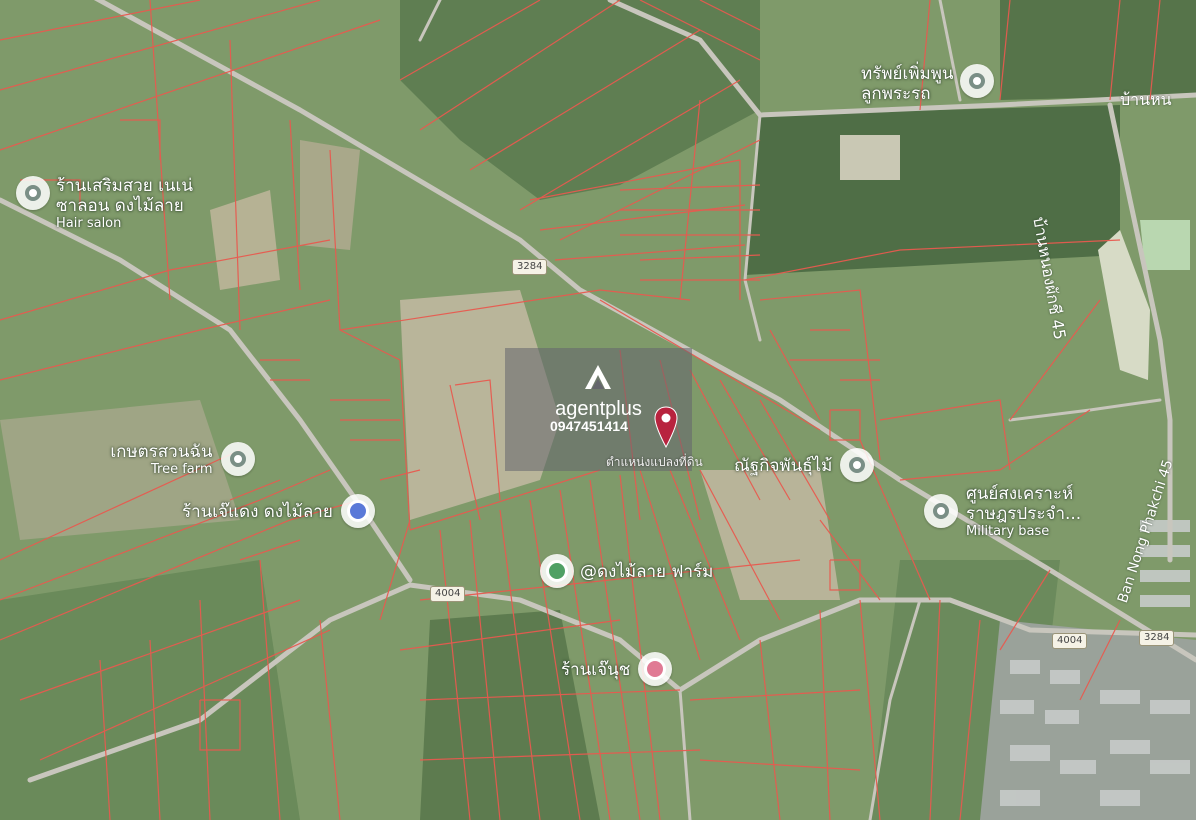 The width and height of the screenshot is (1196, 820). I want to click on poi-nattakit-plants: ณัฐกิจพันธุ์ไม้, so click(804, 465).